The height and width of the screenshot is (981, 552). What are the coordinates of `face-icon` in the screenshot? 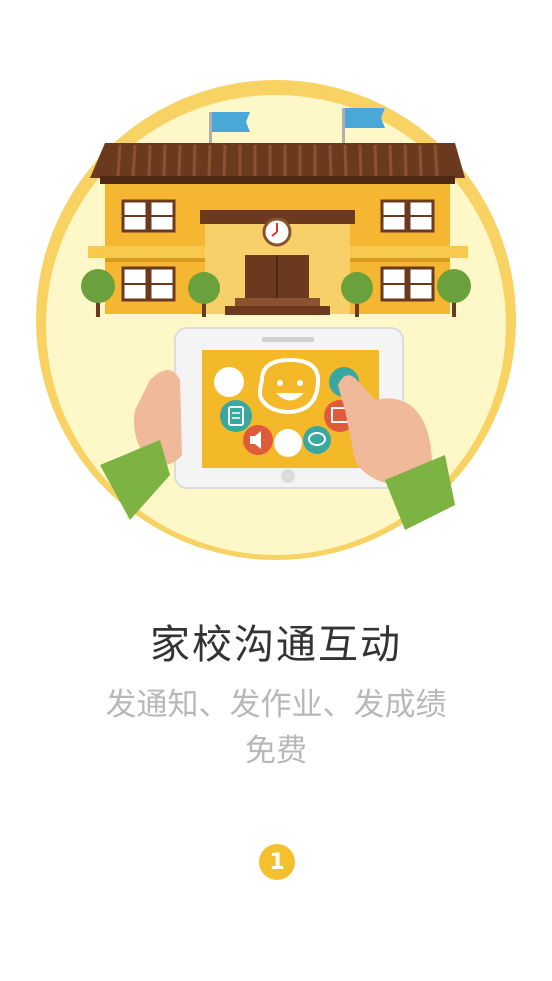 It's located at (289, 386).